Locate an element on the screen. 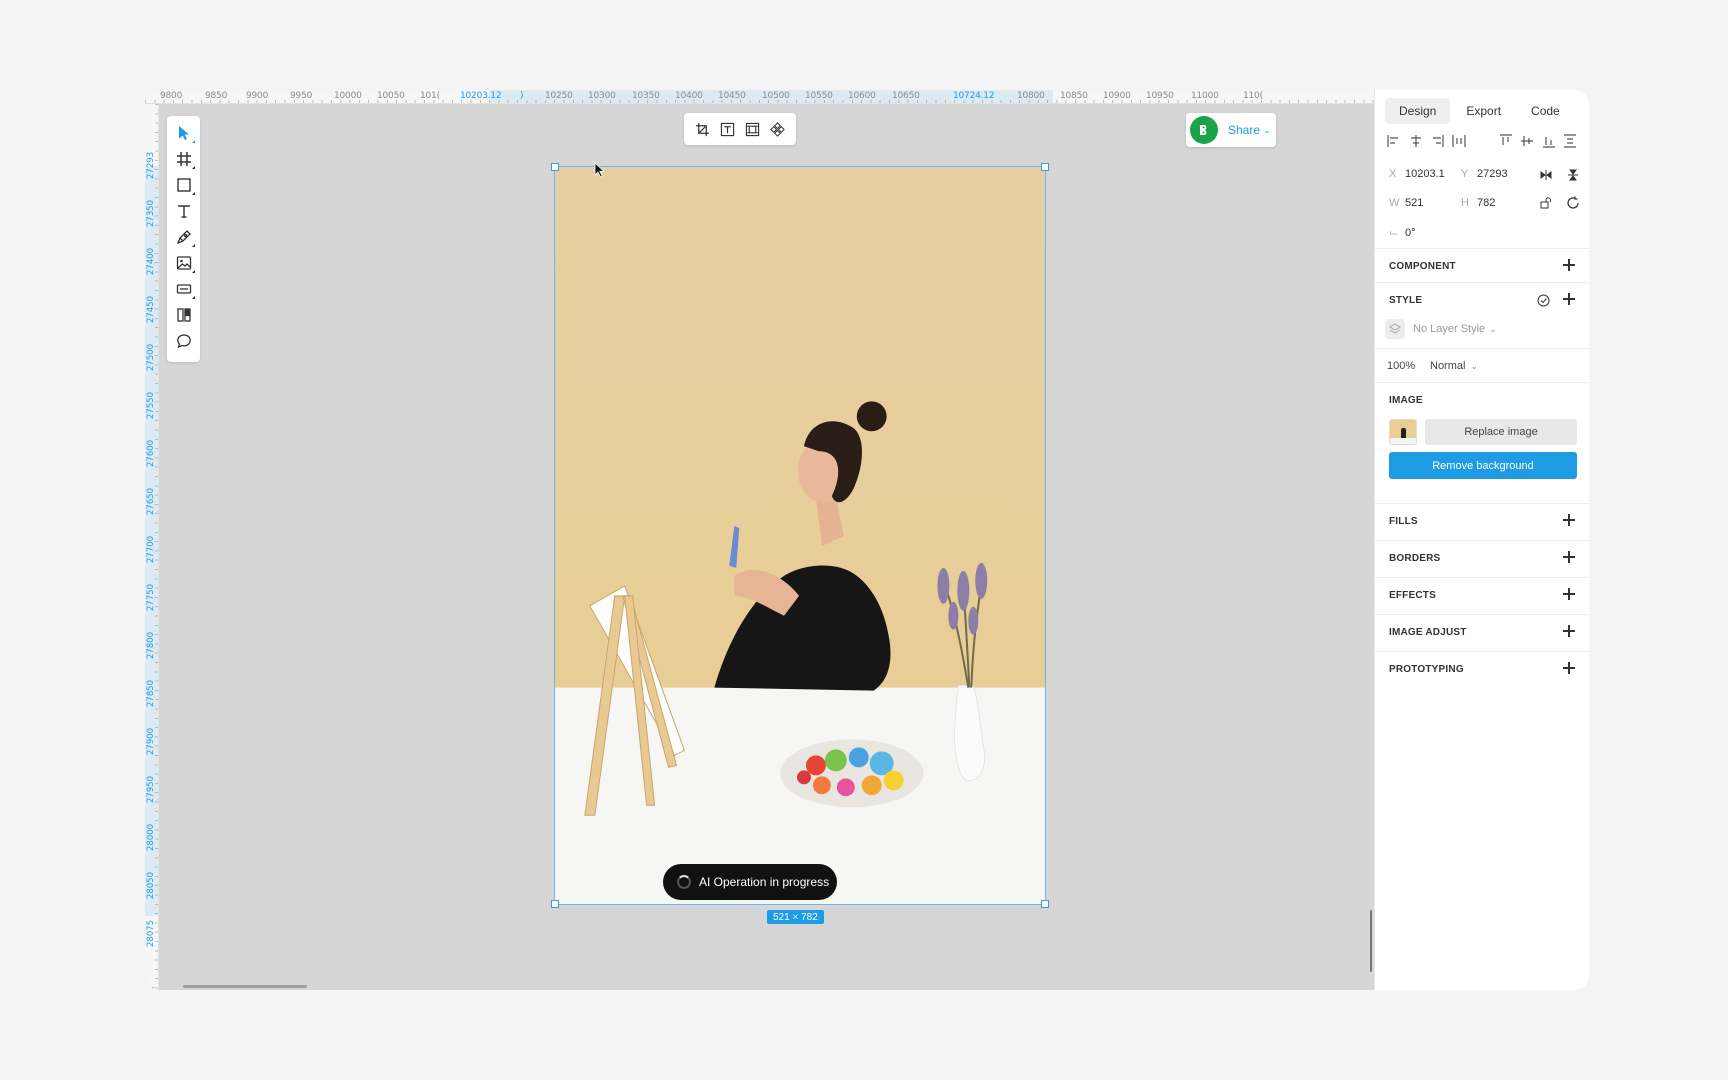 The image size is (1728, 1080). panel-tabs: Design Export Code is located at coordinates (1479, 111).